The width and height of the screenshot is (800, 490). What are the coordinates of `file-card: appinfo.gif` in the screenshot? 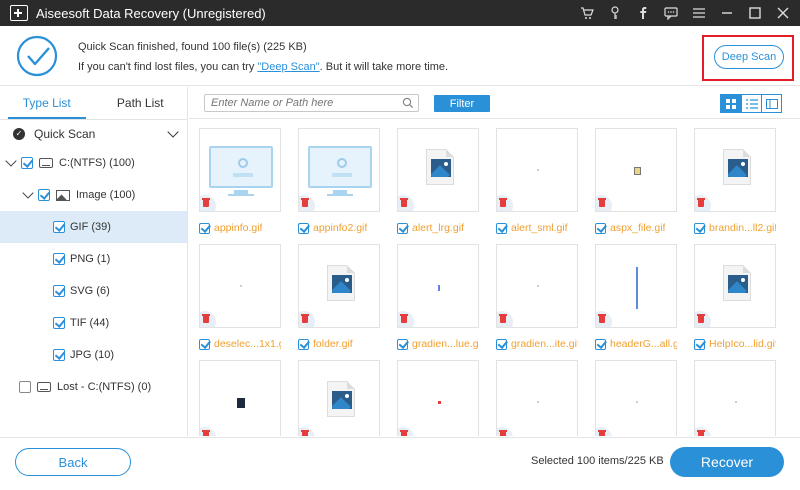 It's located at (240, 186).